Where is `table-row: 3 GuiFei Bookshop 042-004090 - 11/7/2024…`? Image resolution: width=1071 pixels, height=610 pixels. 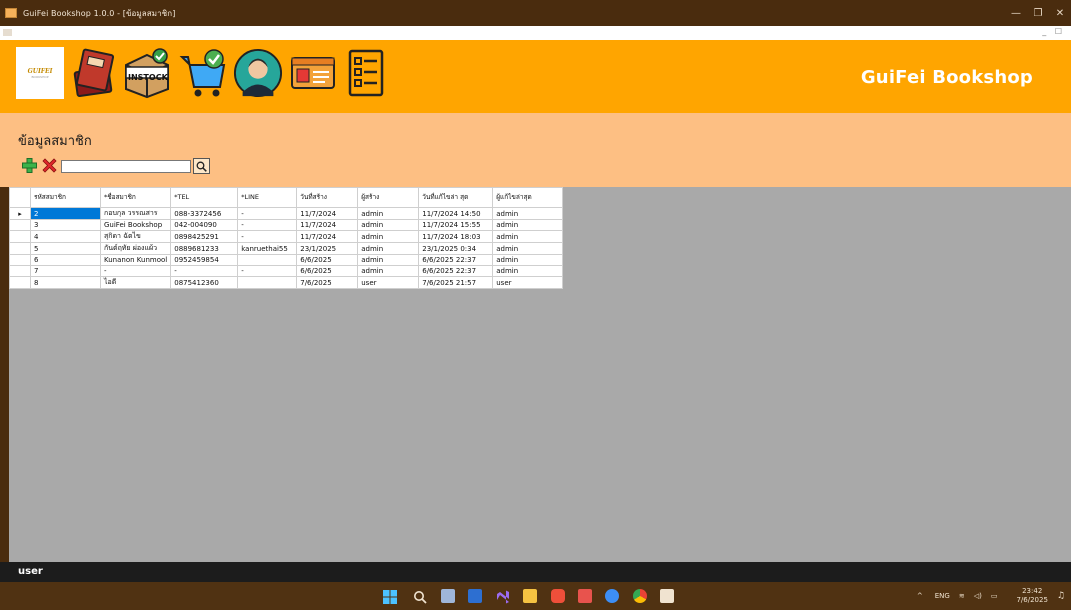
table-row: 3 GuiFei Bookshop 042-004090 - 11/7/2024… is located at coordinates (286, 225).